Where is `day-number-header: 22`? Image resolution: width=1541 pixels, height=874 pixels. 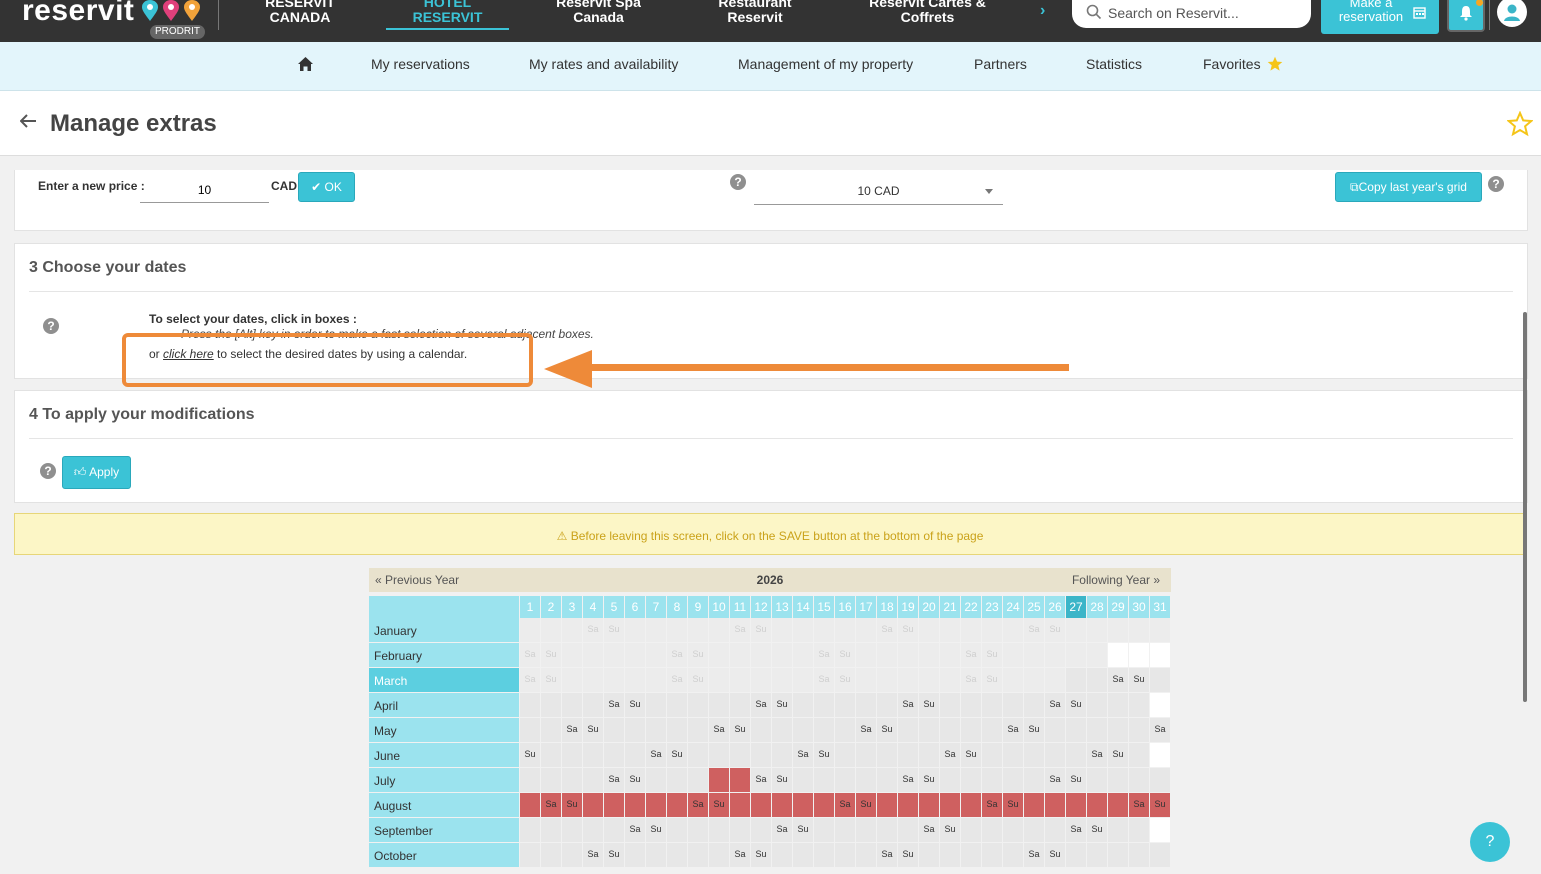
day-number-header: 22 is located at coordinates (971, 607).